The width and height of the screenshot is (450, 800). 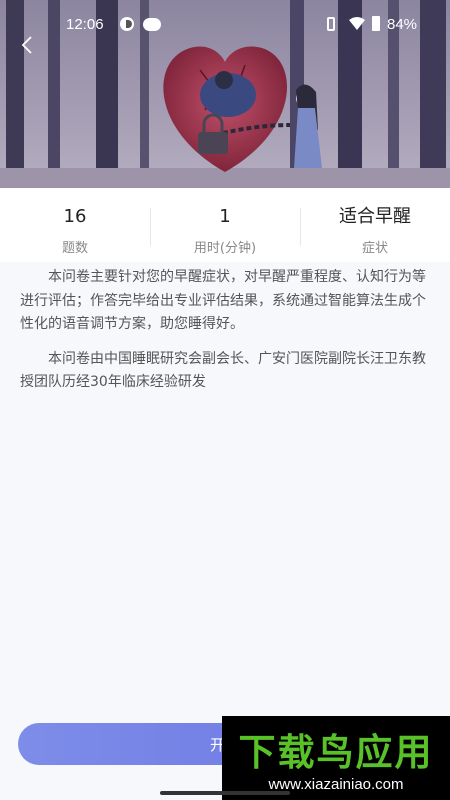 I want to click on chat-notification-icon, so click(x=152, y=24).